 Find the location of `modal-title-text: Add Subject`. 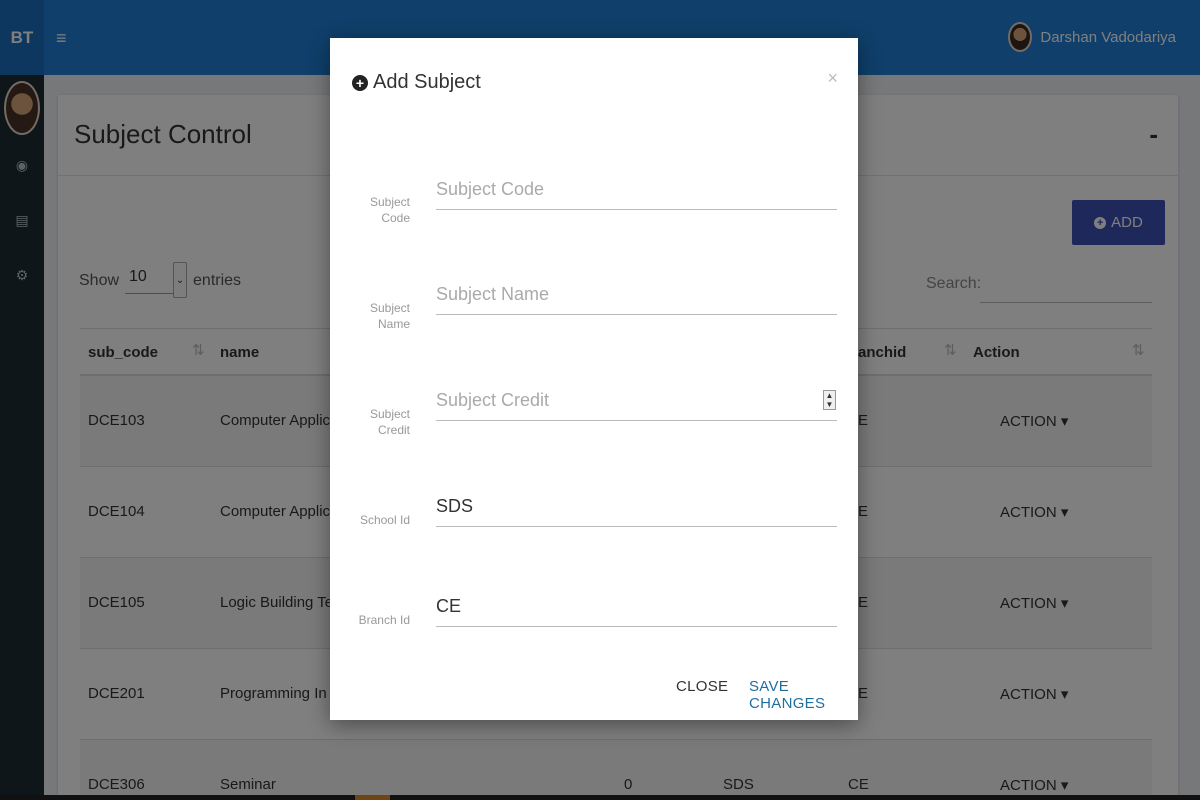

modal-title-text: Add Subject is located at coordinates (427, 82).